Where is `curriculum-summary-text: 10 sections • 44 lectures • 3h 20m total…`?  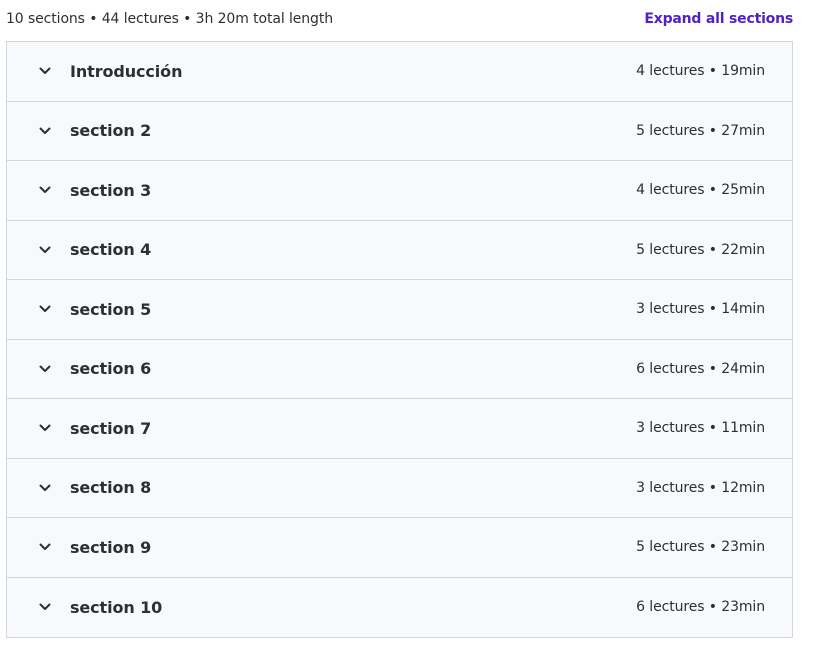
curriculum-summary-text: 10 sections • 44 lectures • 3h 20m total… is located at coordinates (170, 19).